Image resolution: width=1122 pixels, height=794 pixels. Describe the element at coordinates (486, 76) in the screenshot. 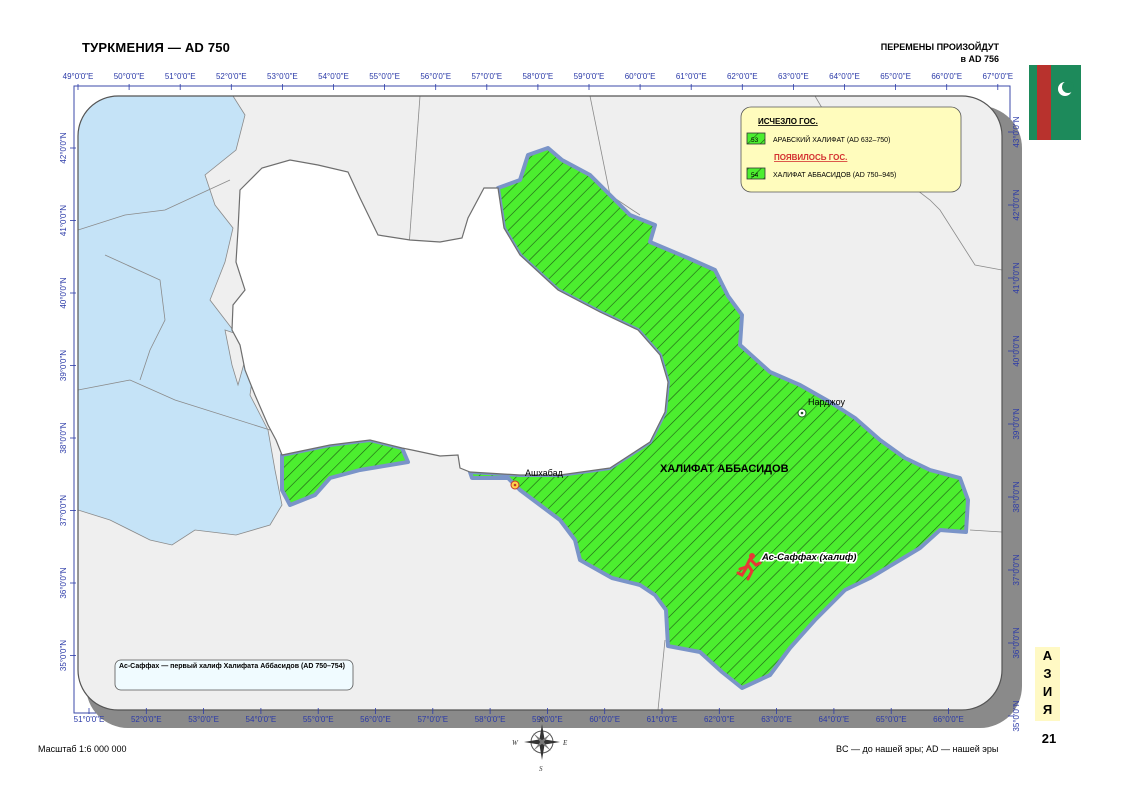

I see `axis-top-label: 57°0'0"E` at that location.